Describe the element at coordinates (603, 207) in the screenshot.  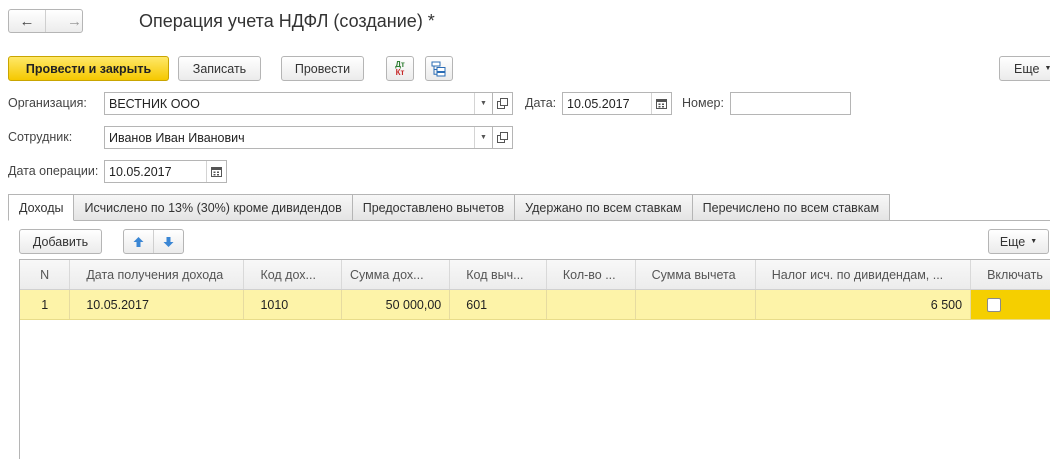
I see `tab-withheld: Удержано по всем ставкам` at that location.